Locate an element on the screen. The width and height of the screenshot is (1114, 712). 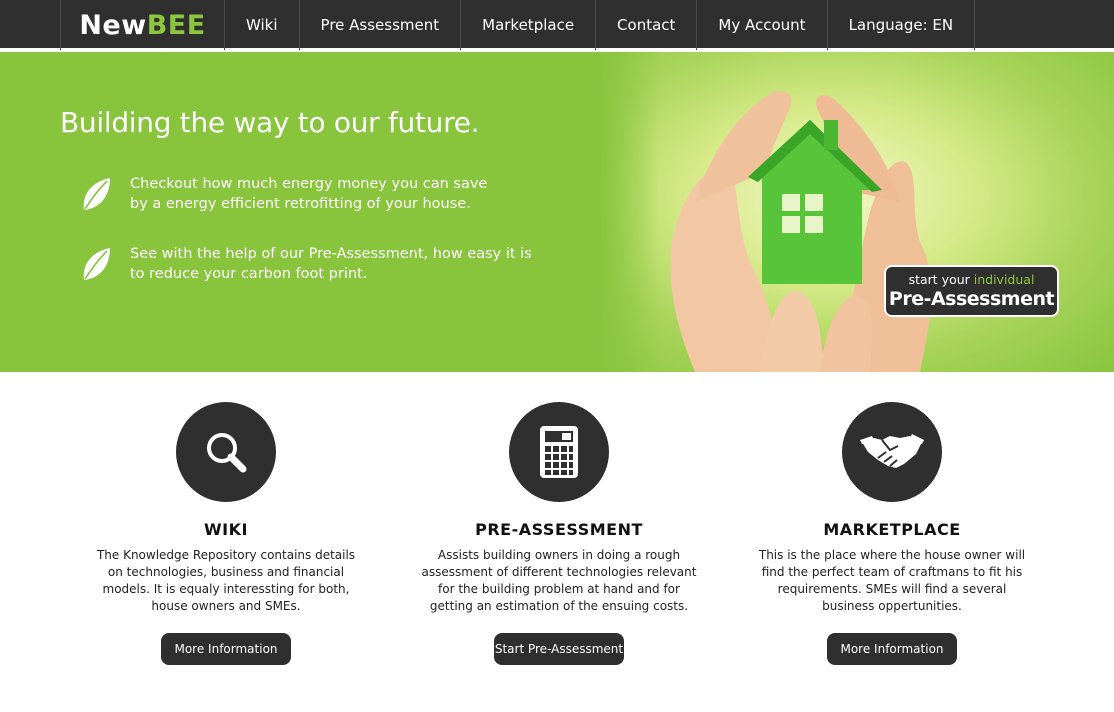
cta-highlight: individual is located at coordinates (1004, 279).